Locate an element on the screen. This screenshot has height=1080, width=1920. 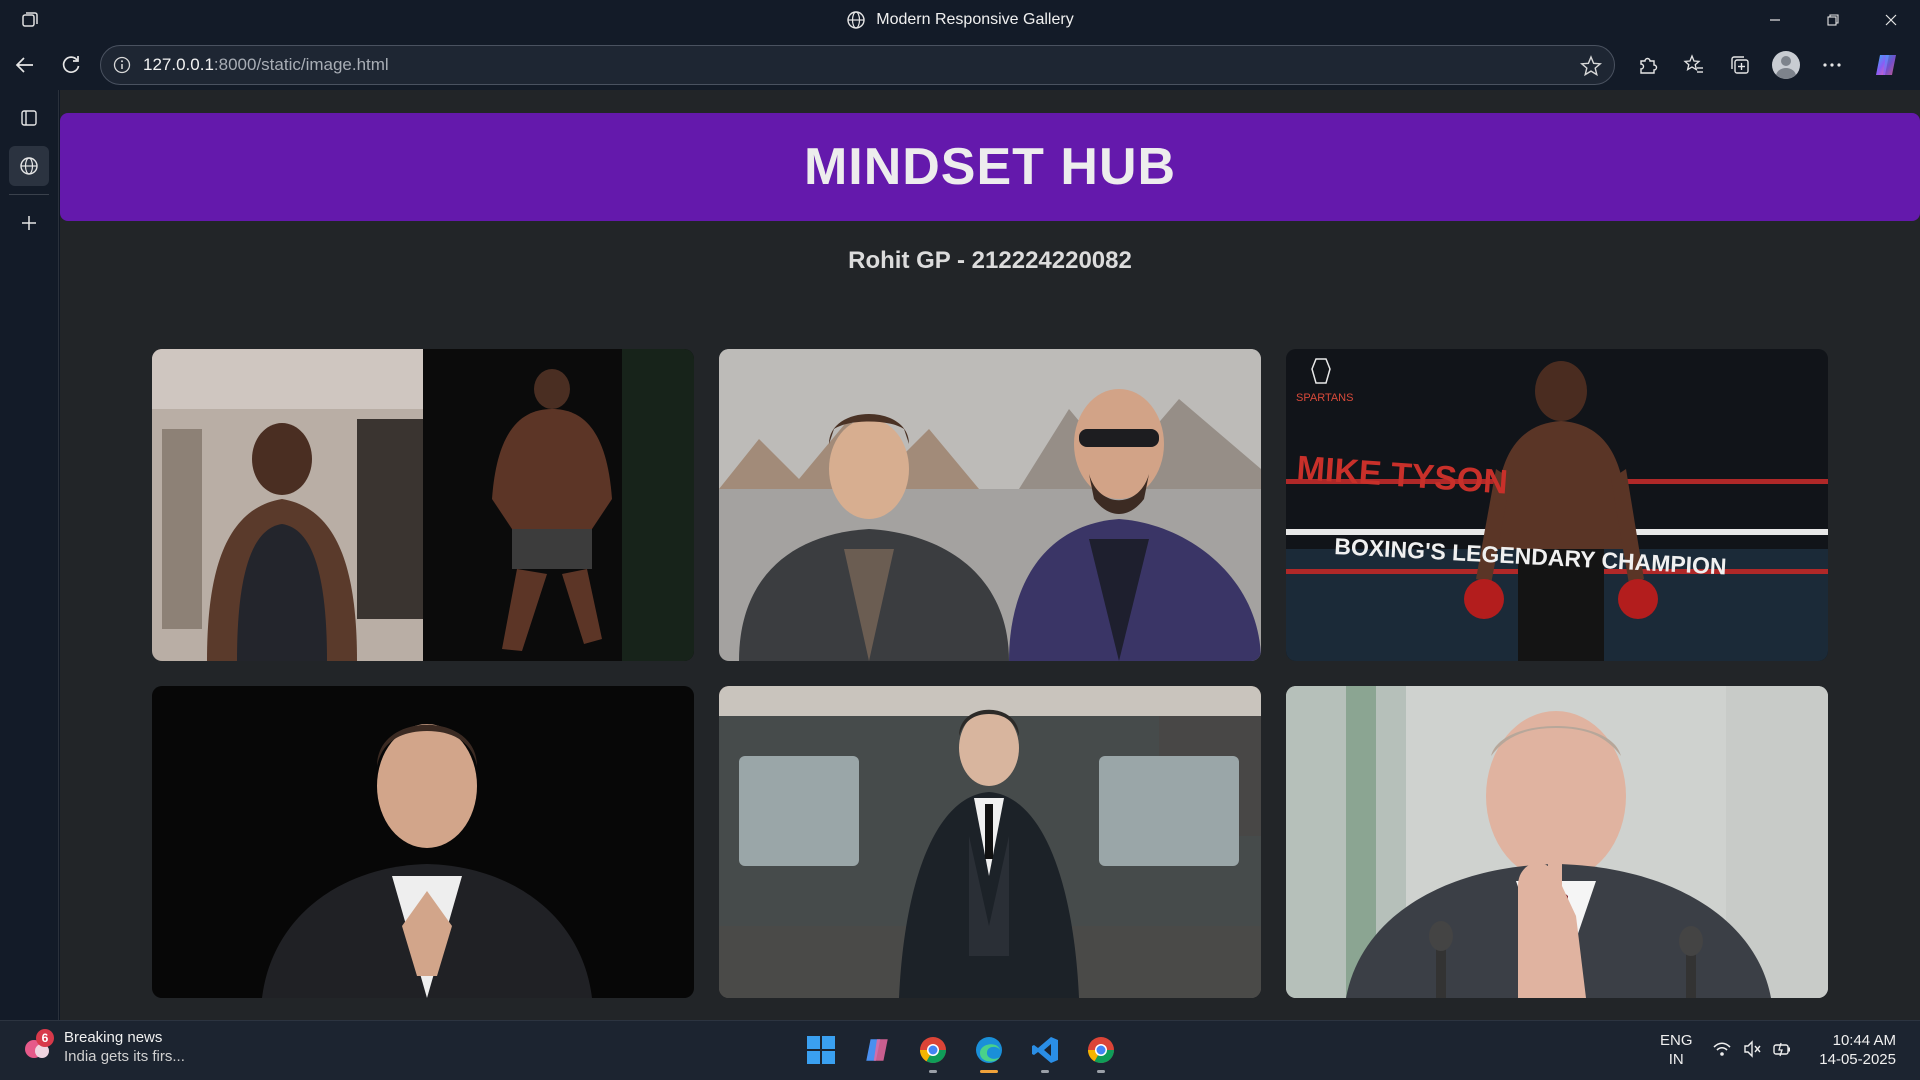
star-icon is located at coordinates (1591, 66).